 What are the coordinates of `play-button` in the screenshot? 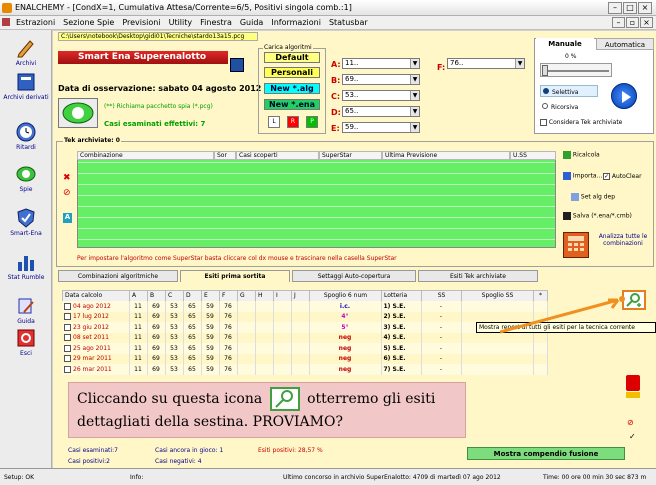 It's located at (624, 96).